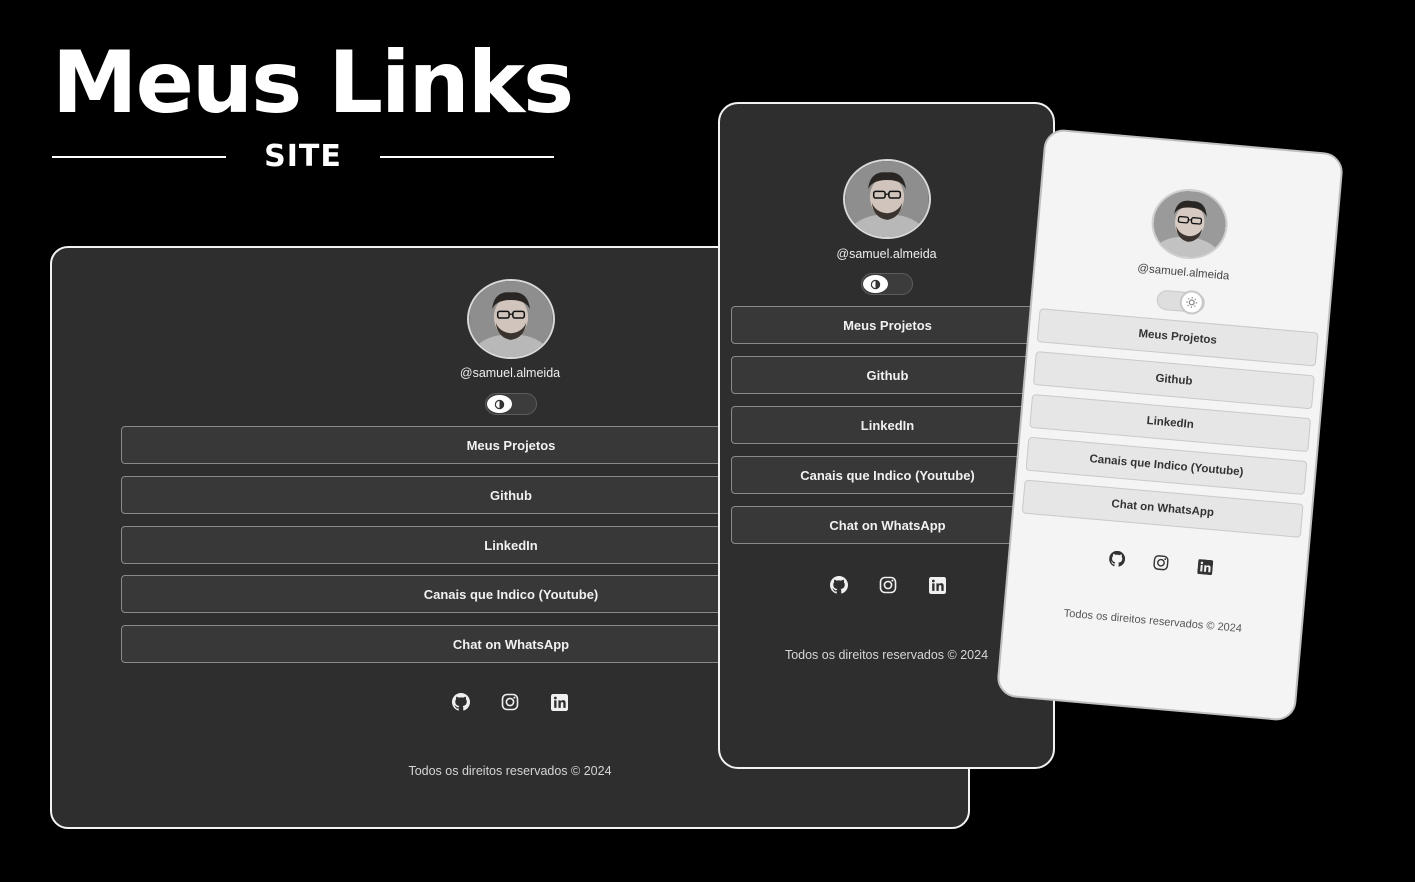 This screenshot has width=1415, height=882. I want to click on link-button-linkedin: LinkedIn, so click(887, 425).